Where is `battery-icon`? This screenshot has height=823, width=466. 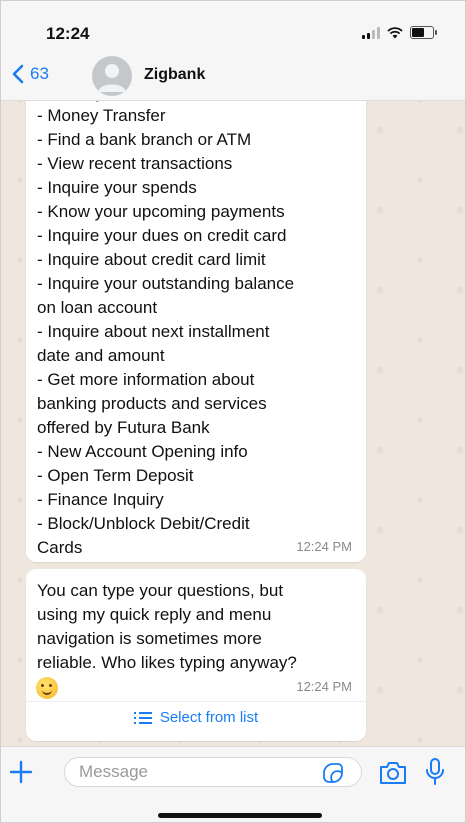
battery-icon is located at coordinates (423, 32).